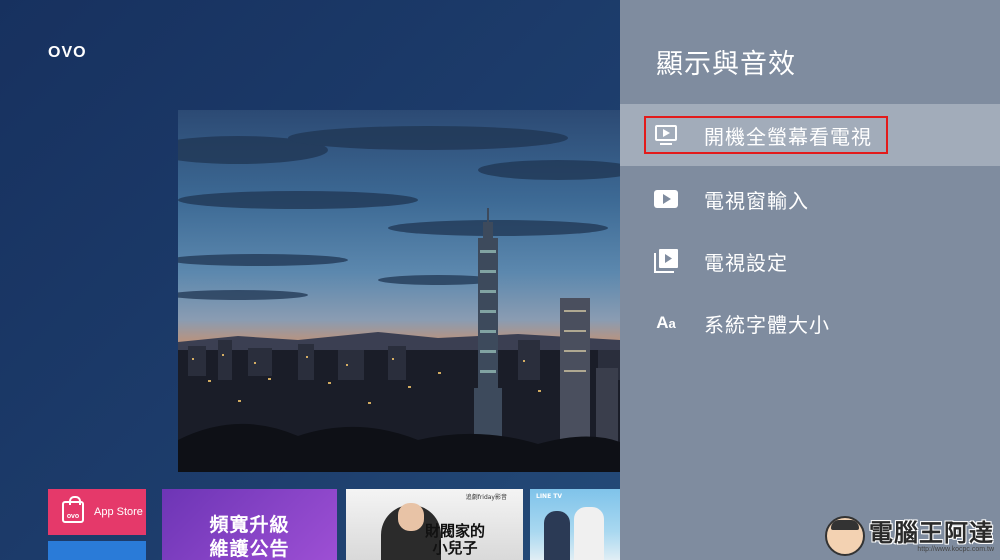 This screenshot has width=1000, height=560. I want to click on secondary-app-tile, so click(97, 550).